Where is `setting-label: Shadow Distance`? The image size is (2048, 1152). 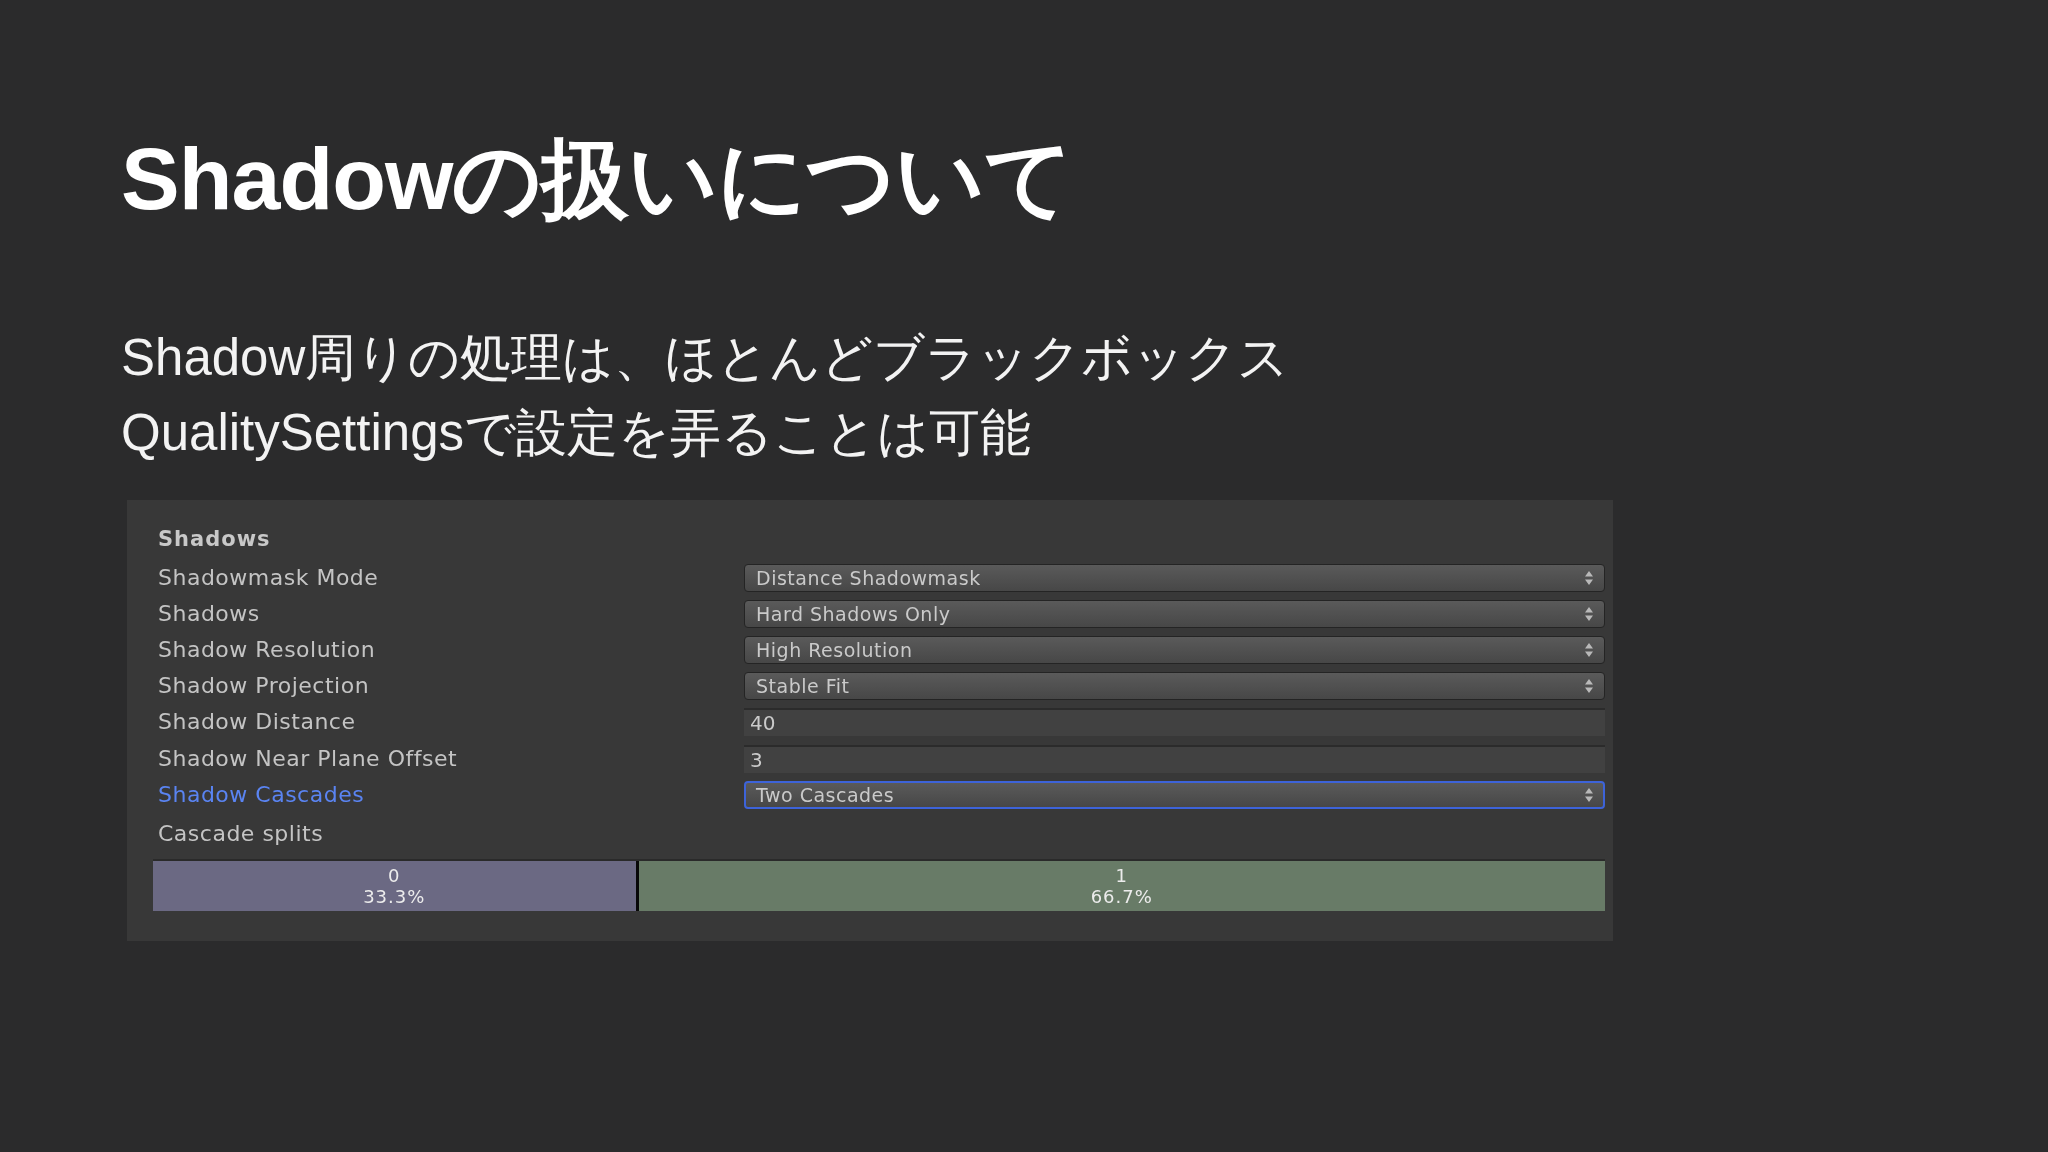 setting-label: Shadow Distance is located at coordinates (257, 722).